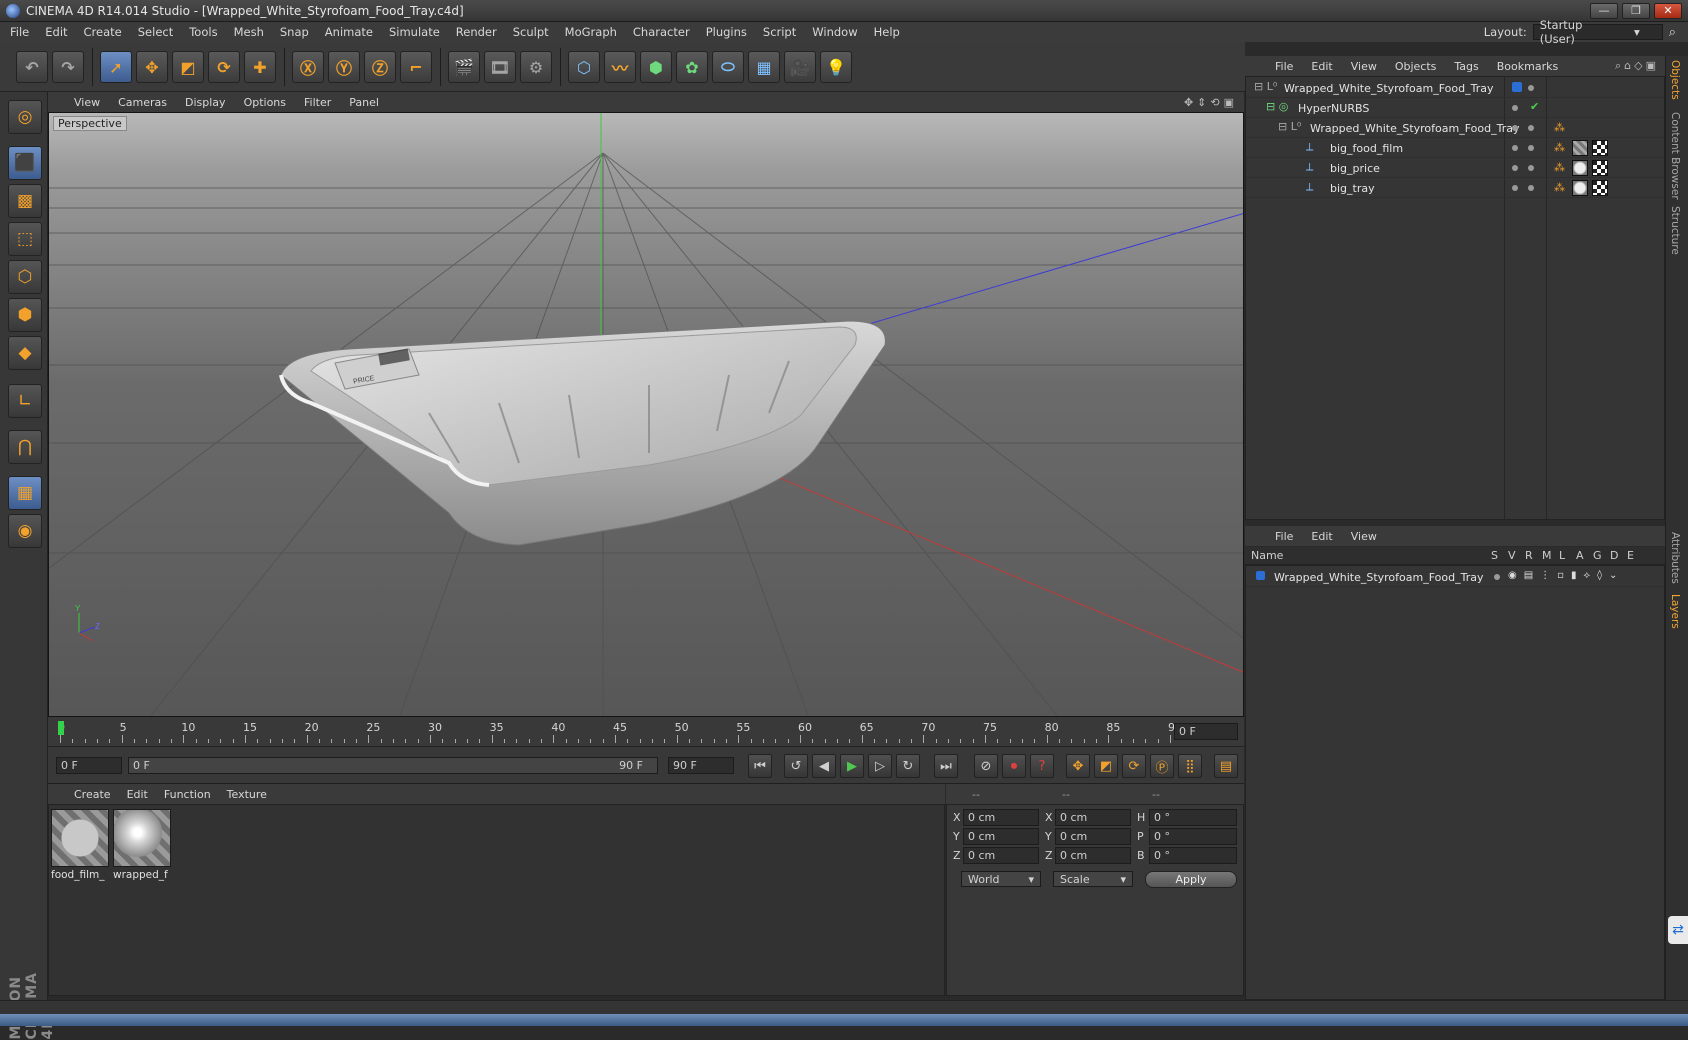 The width and height of the screenshot is (1688, 1040). What do you see at coordinates (591, 32) in the screenshot?
I see `menu-mograph: MoGraph` at bounding box center [591, 32].